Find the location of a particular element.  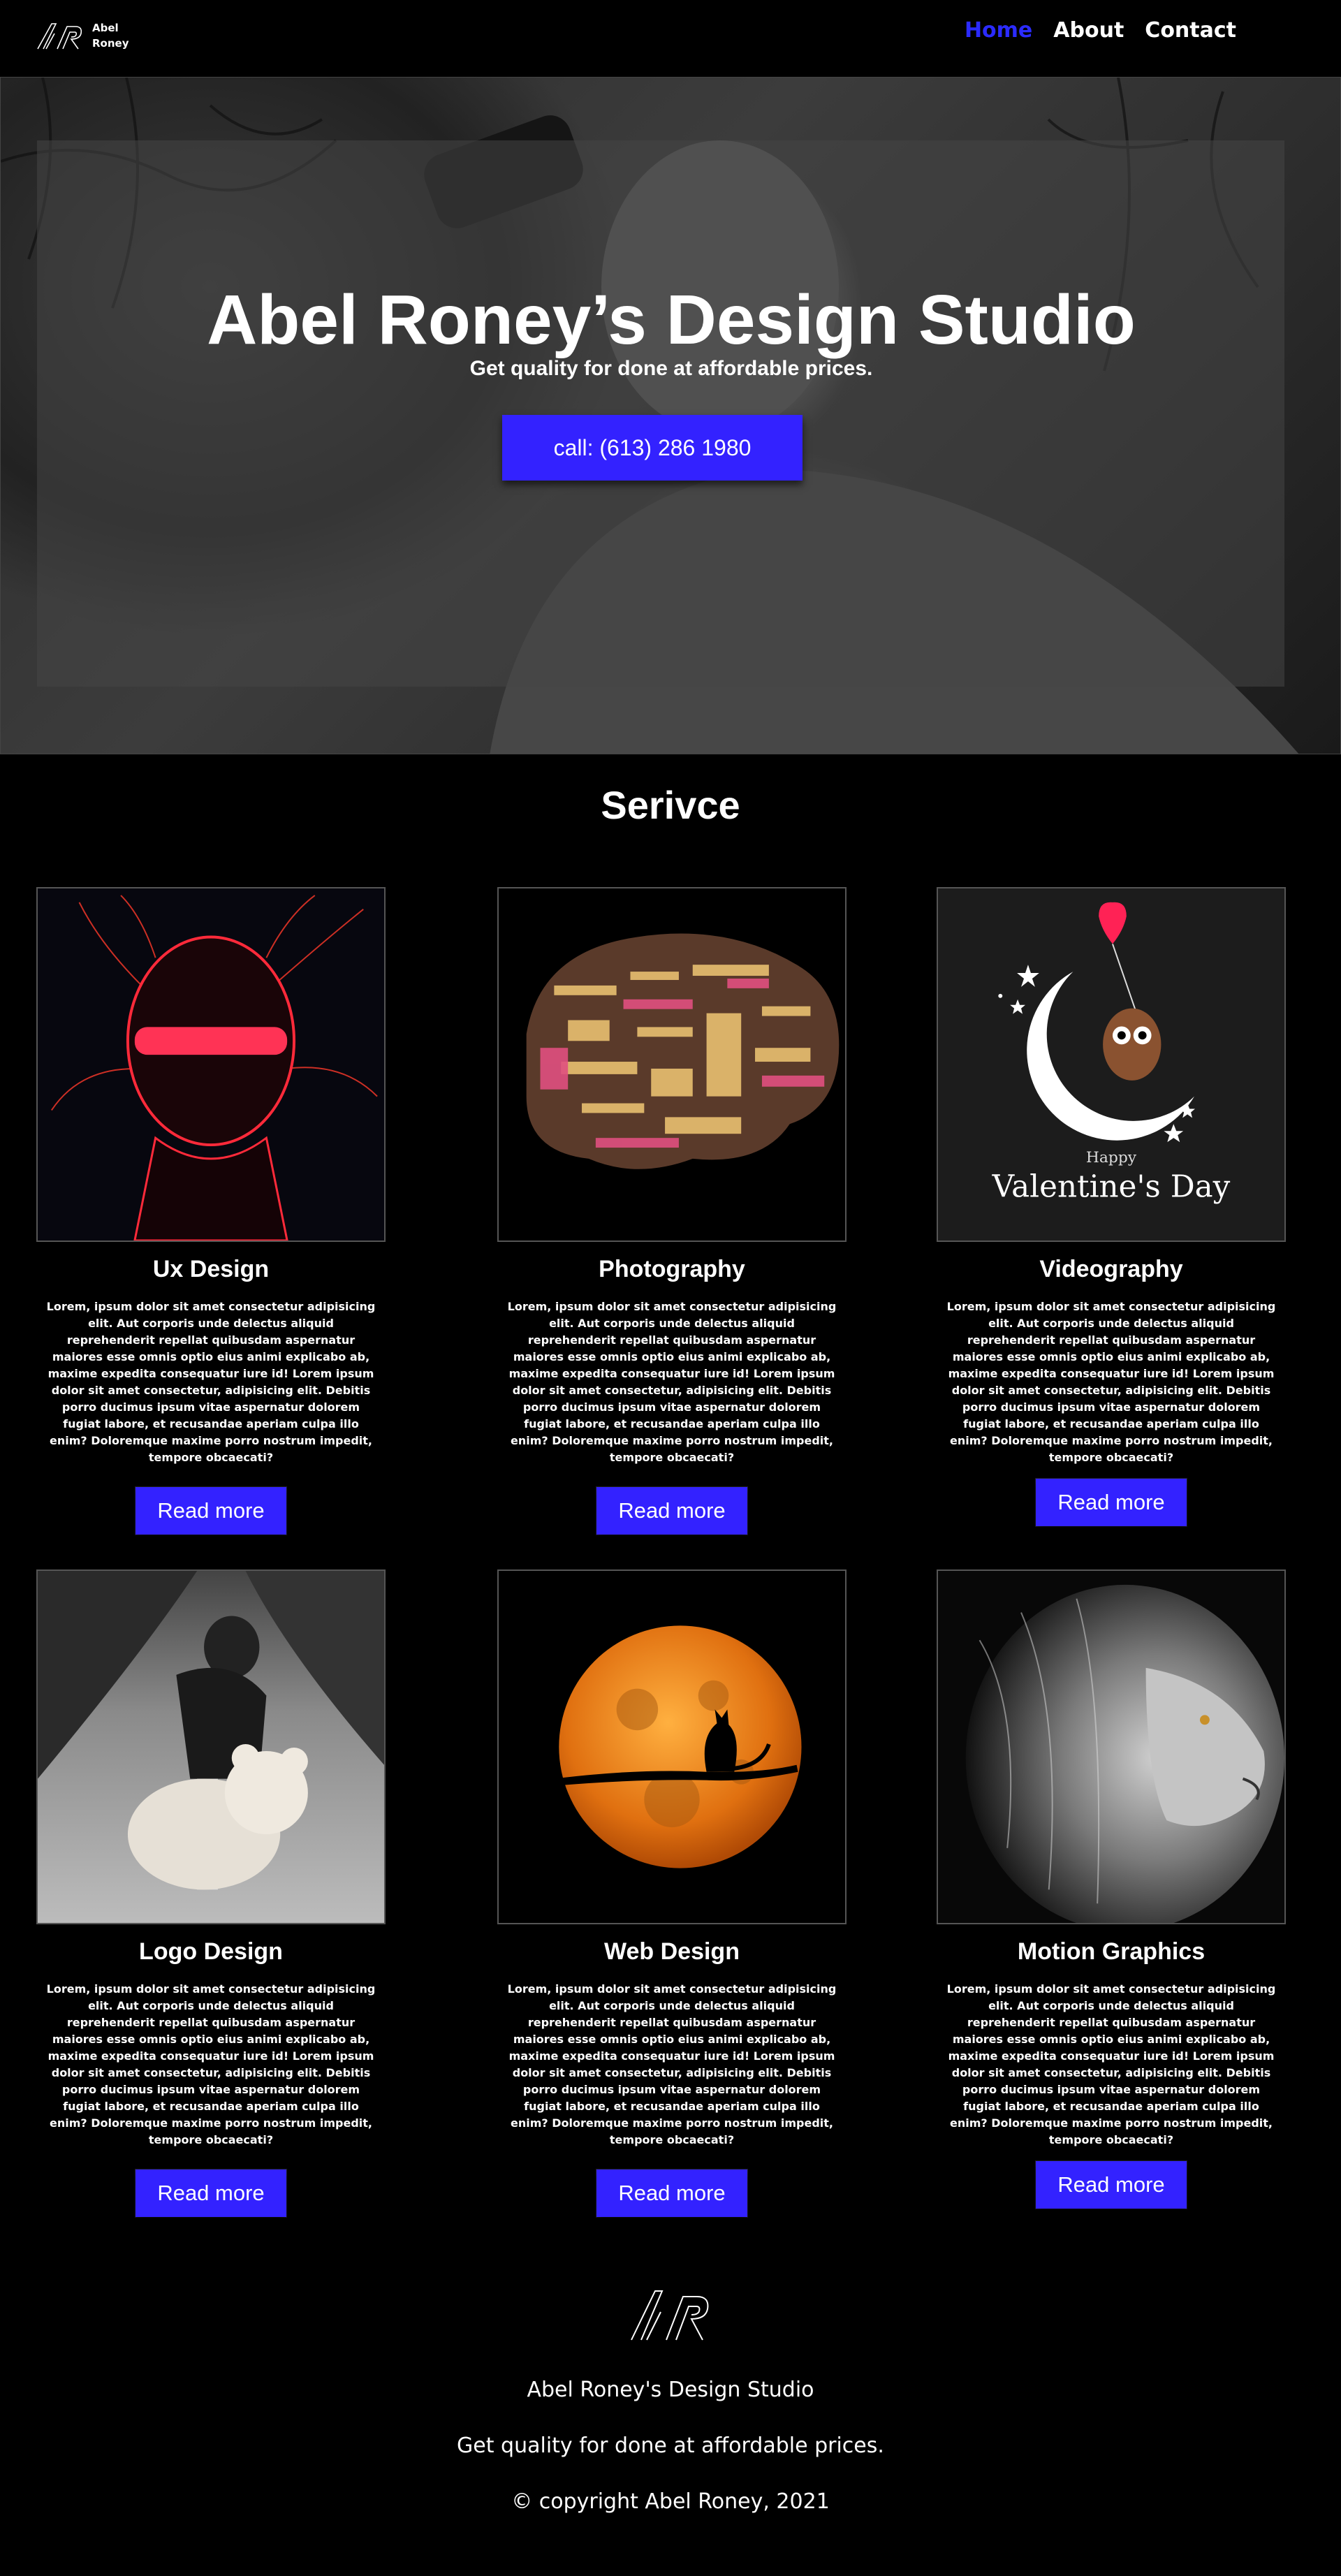

call-button: call: (613) 286 1980 is located at coordinates (653, 448).